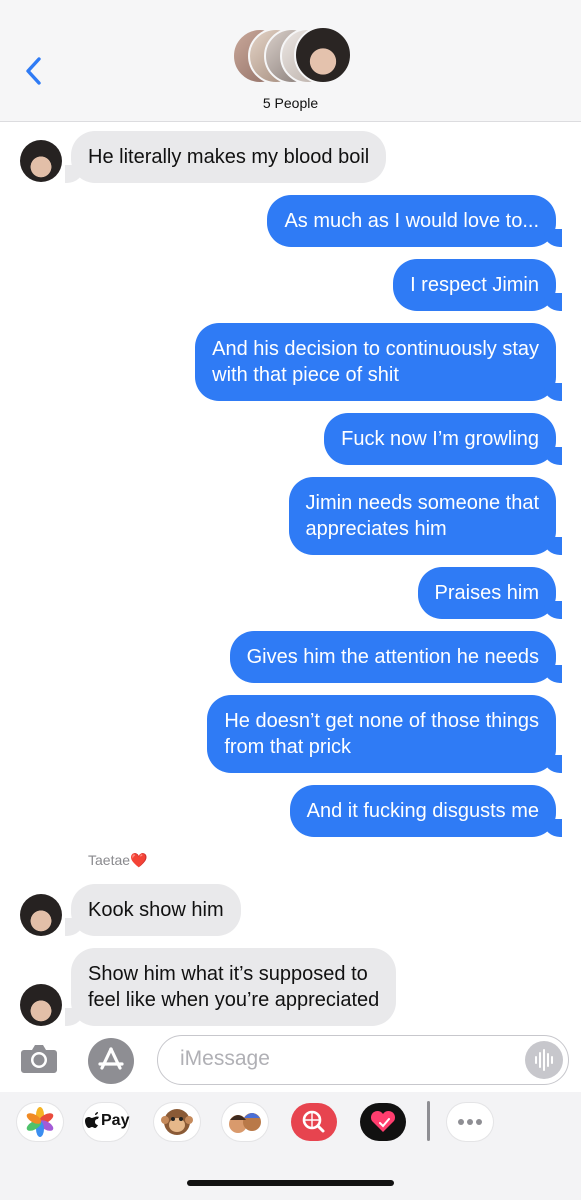  What do you see at coordinates (39, 1058) in the screenshot?
I see `camera-icon` at bounding box center [39, 1058].